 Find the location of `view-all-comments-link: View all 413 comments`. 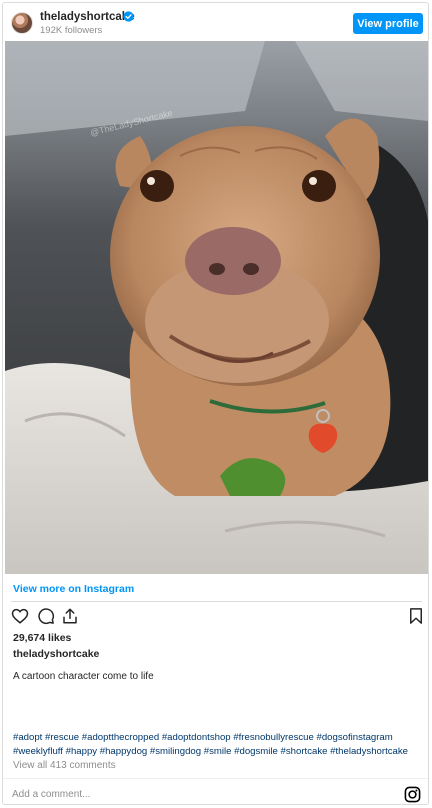

view-all-comments-link: View all 413 comments is located at coordinates (64, 765).